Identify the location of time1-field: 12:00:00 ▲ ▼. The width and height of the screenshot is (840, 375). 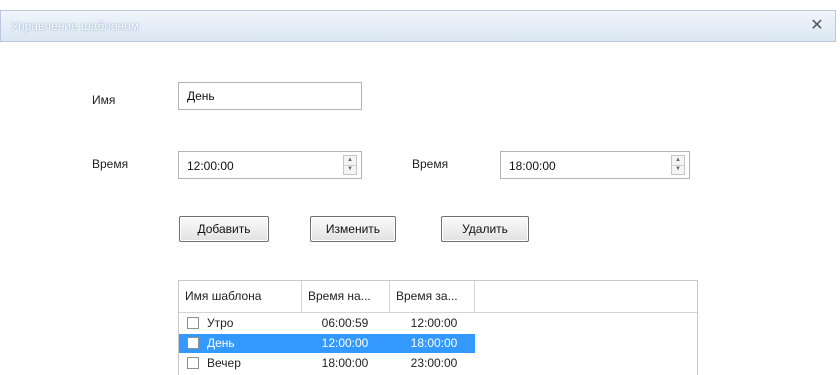
(270, 165).